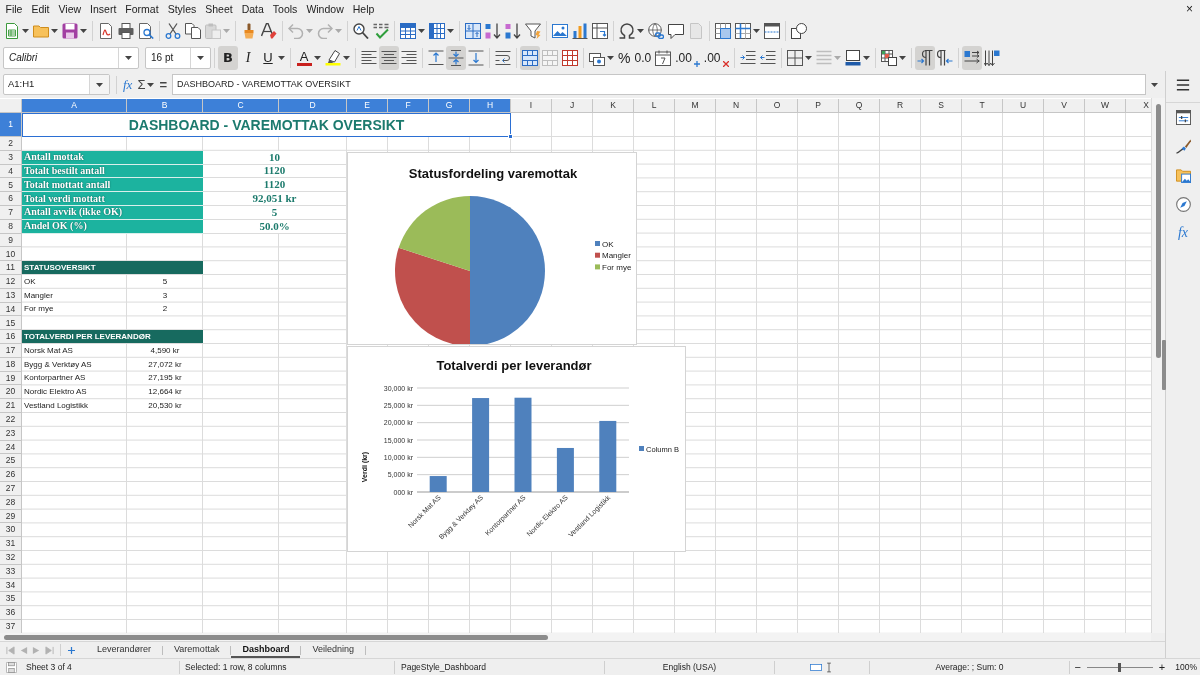  I want to click on column-header: B, so click(165, 106).